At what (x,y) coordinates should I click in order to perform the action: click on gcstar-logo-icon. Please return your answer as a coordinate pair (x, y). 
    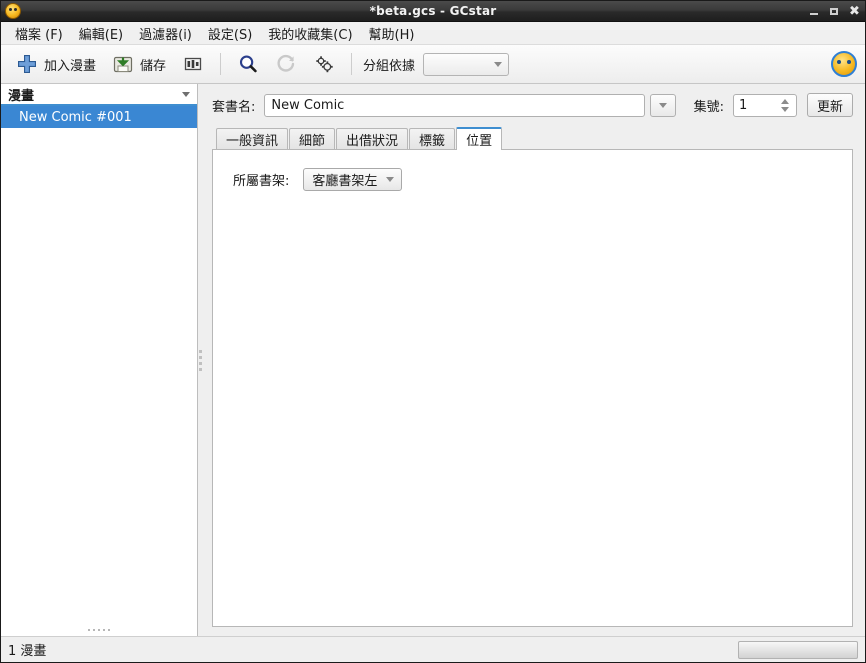
    Looking at the image, I should click on (844, 64).